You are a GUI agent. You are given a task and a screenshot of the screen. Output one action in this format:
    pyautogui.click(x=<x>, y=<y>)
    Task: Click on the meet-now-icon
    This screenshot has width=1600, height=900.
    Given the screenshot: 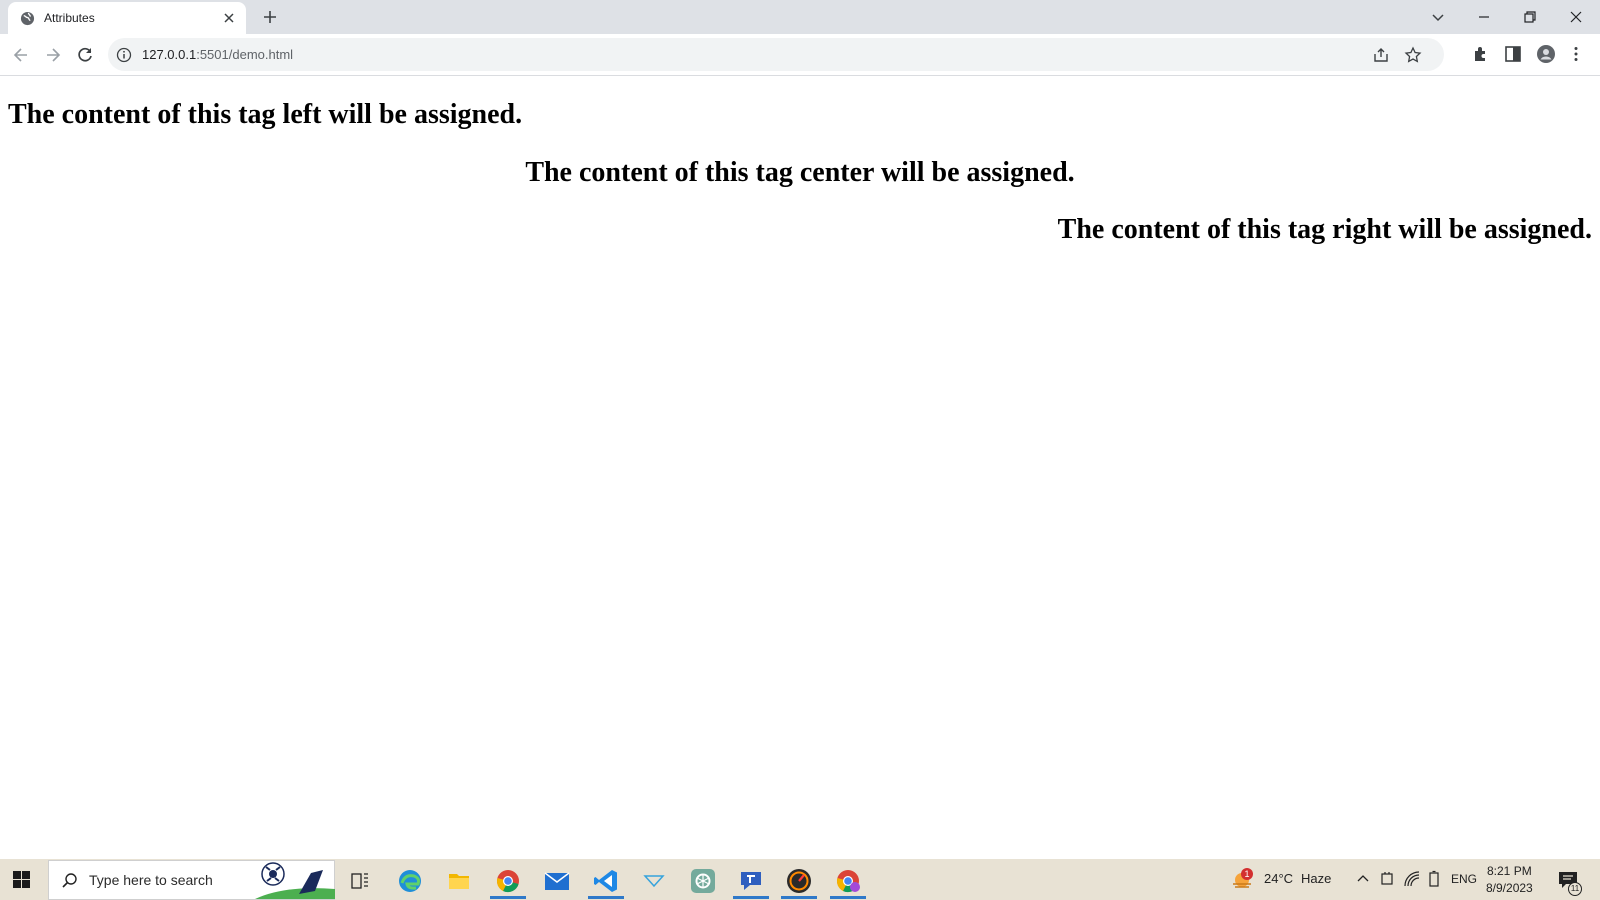 What is the action you would take?
    pyautogui.click(x=1387, y=879)
    